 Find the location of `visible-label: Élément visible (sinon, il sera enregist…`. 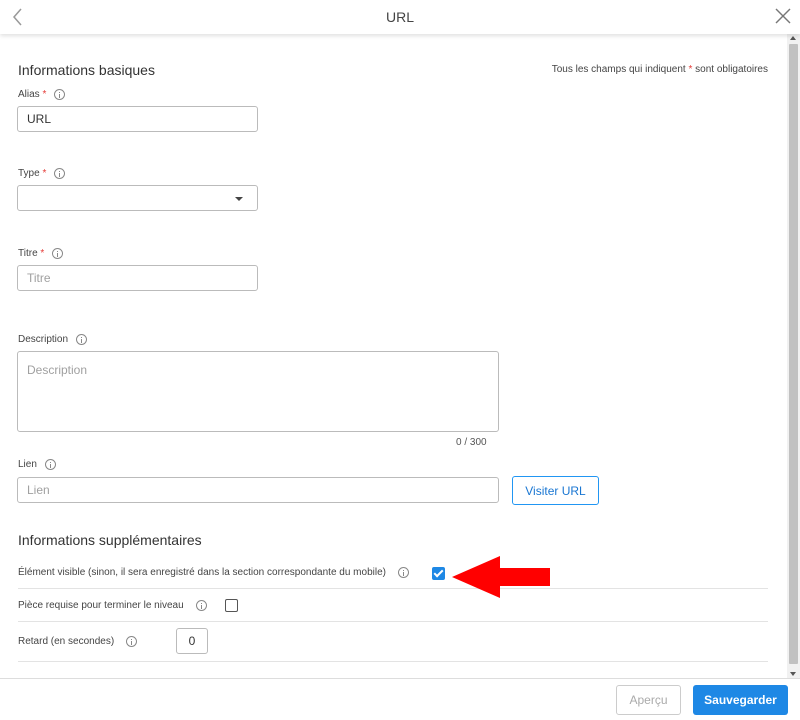

visible-label: Élément visible (sinon, il sera enregist… is located at coordinates (213, 572).